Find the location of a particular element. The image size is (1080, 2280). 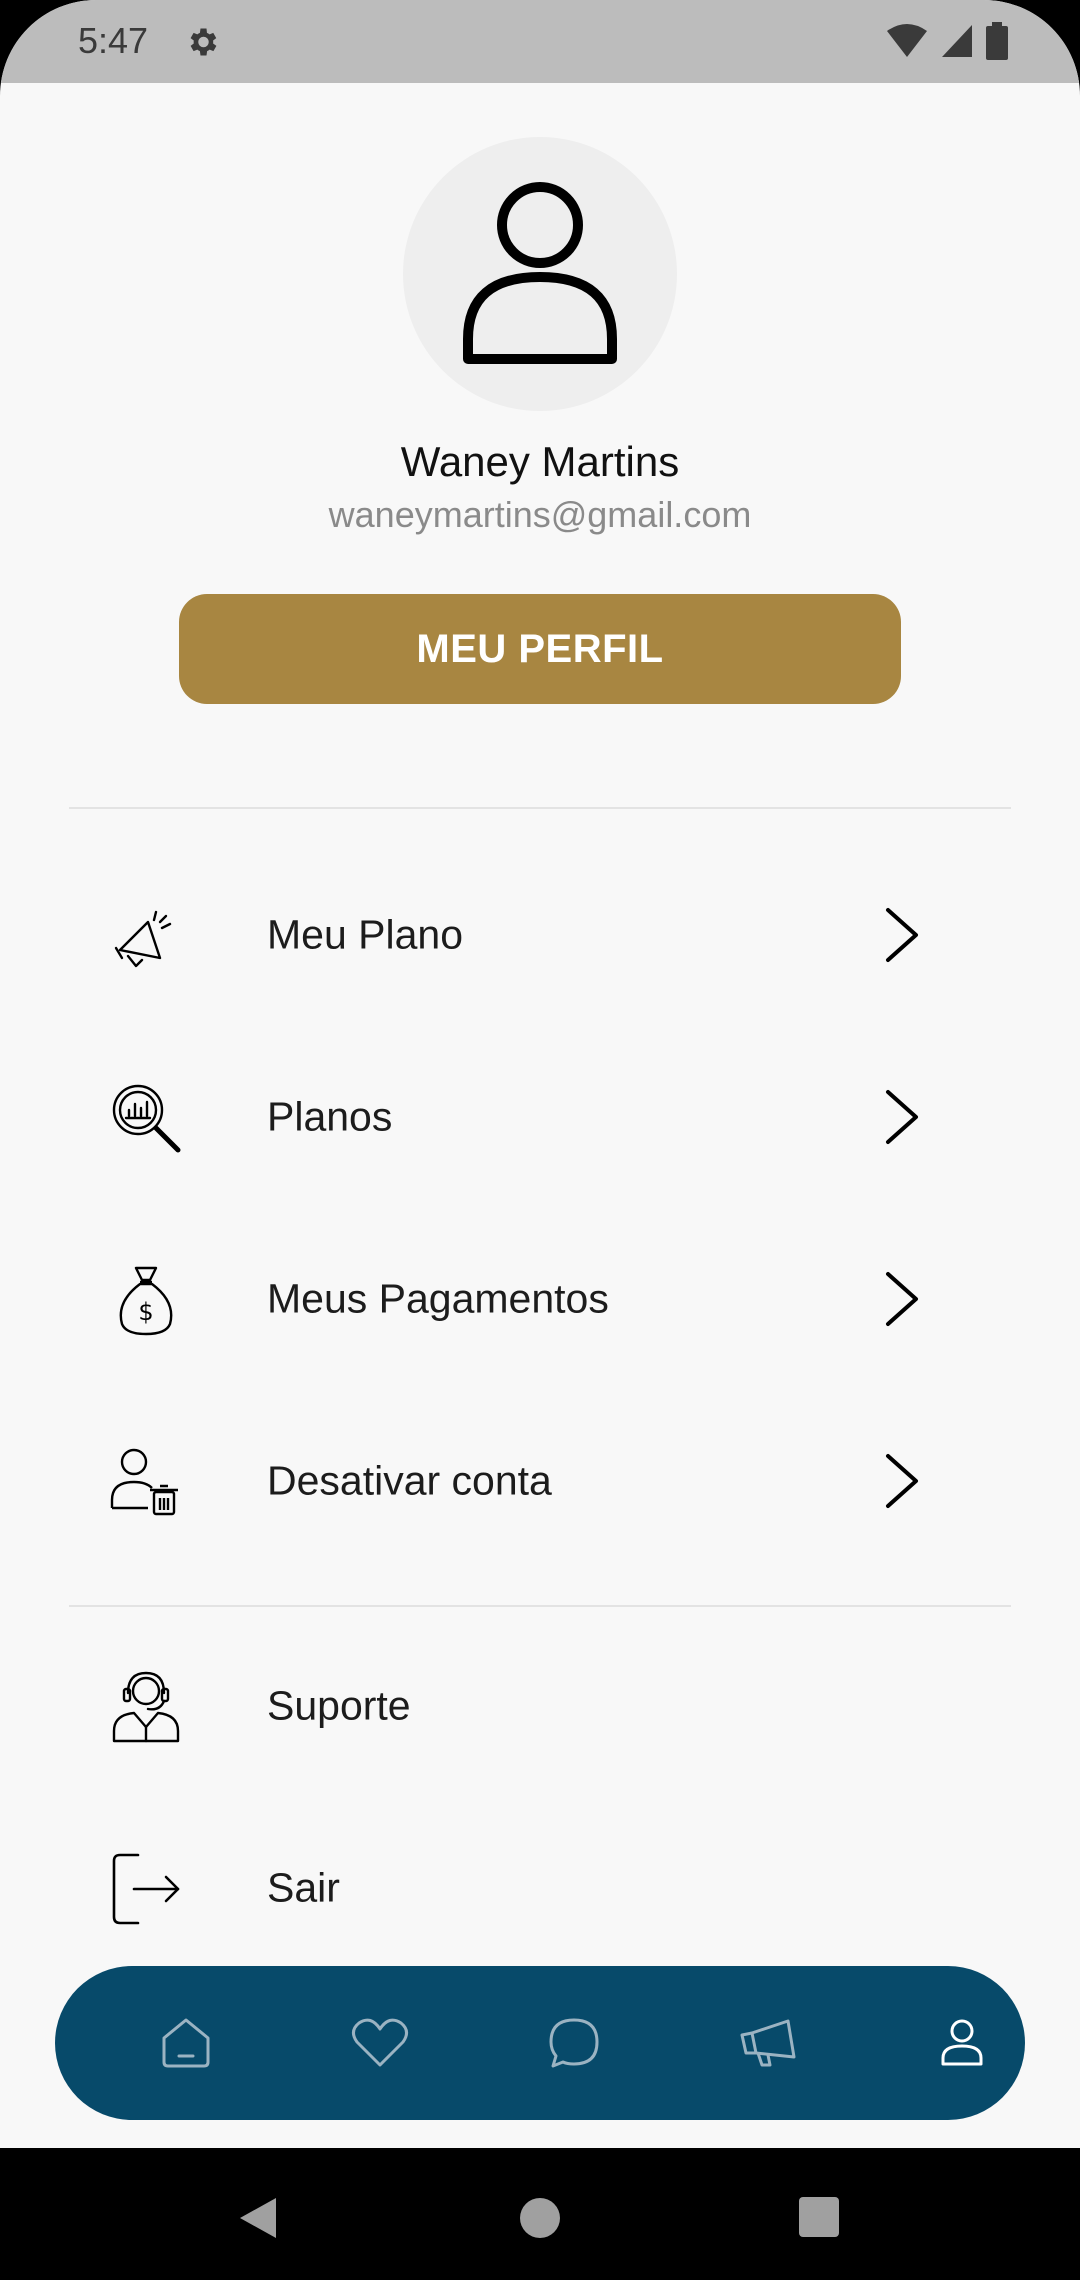

nav-favorites is located at coordinates (380, 2043).